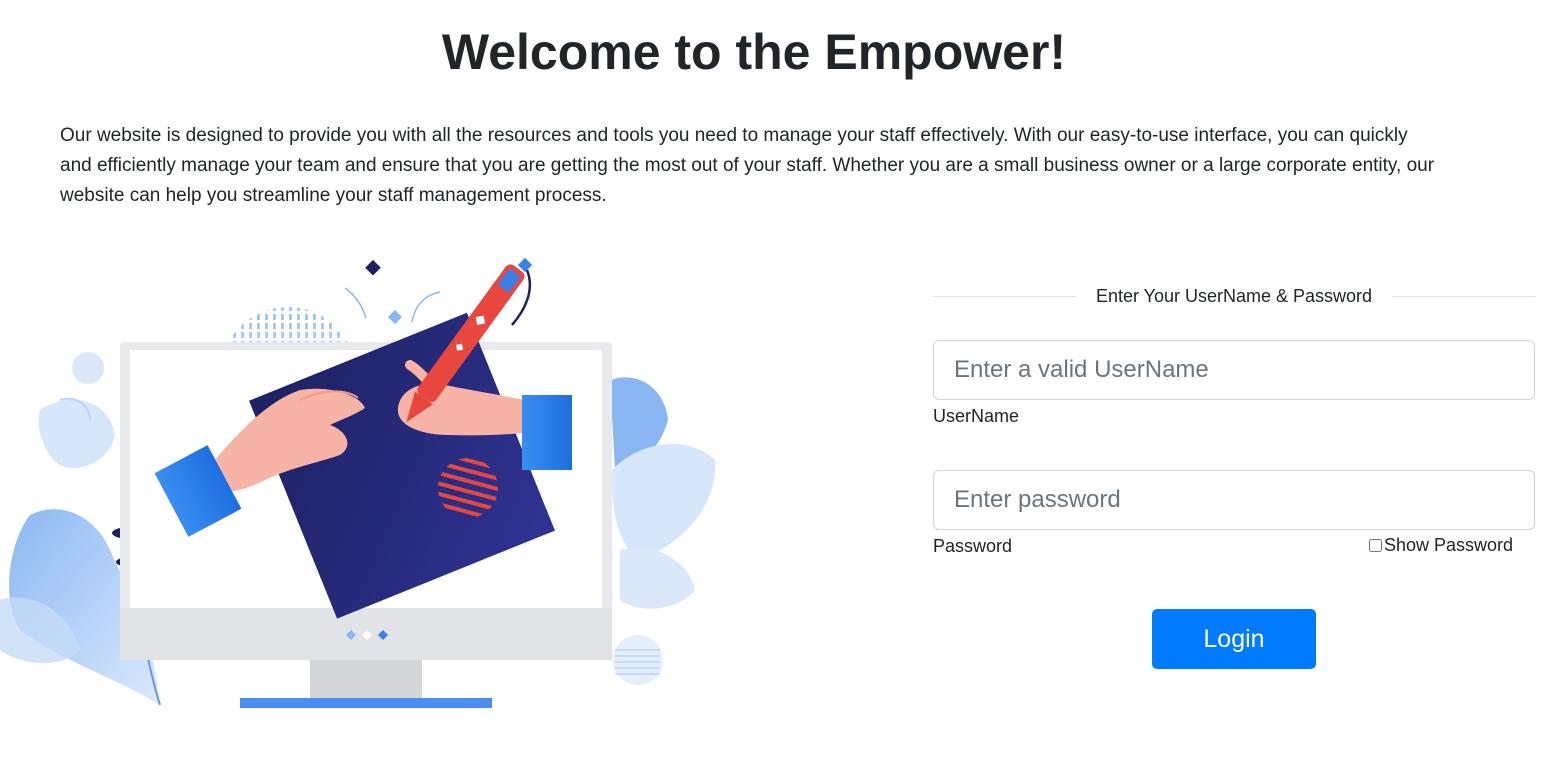  I want to click on login-button: Login, so click(1234, 639).